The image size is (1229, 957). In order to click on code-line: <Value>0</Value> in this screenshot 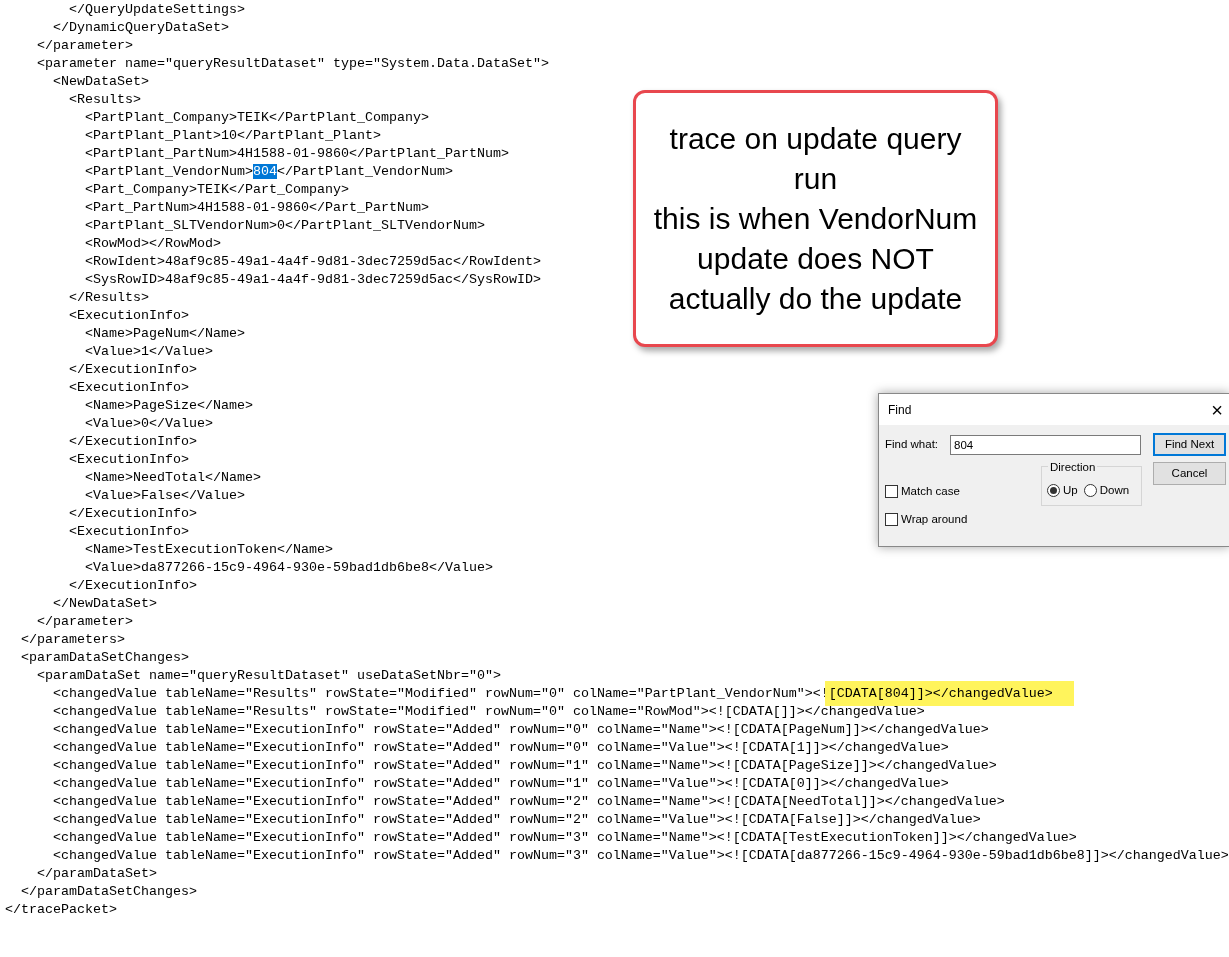, I will do `click(149, 424)`.